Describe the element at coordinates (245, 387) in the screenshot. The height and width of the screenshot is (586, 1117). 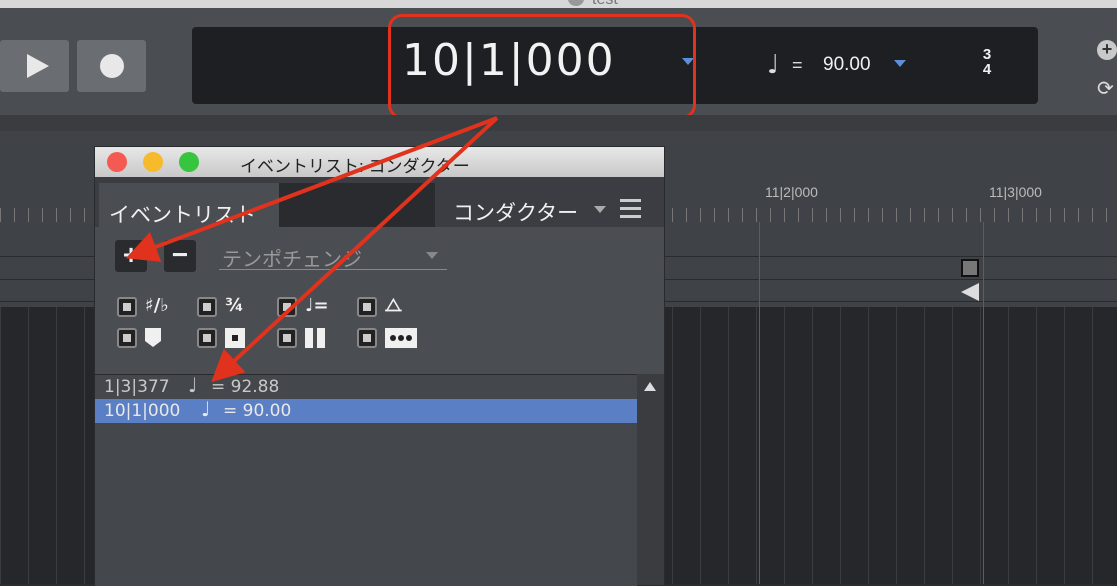
I see `event-value: = 92.88` at that location.